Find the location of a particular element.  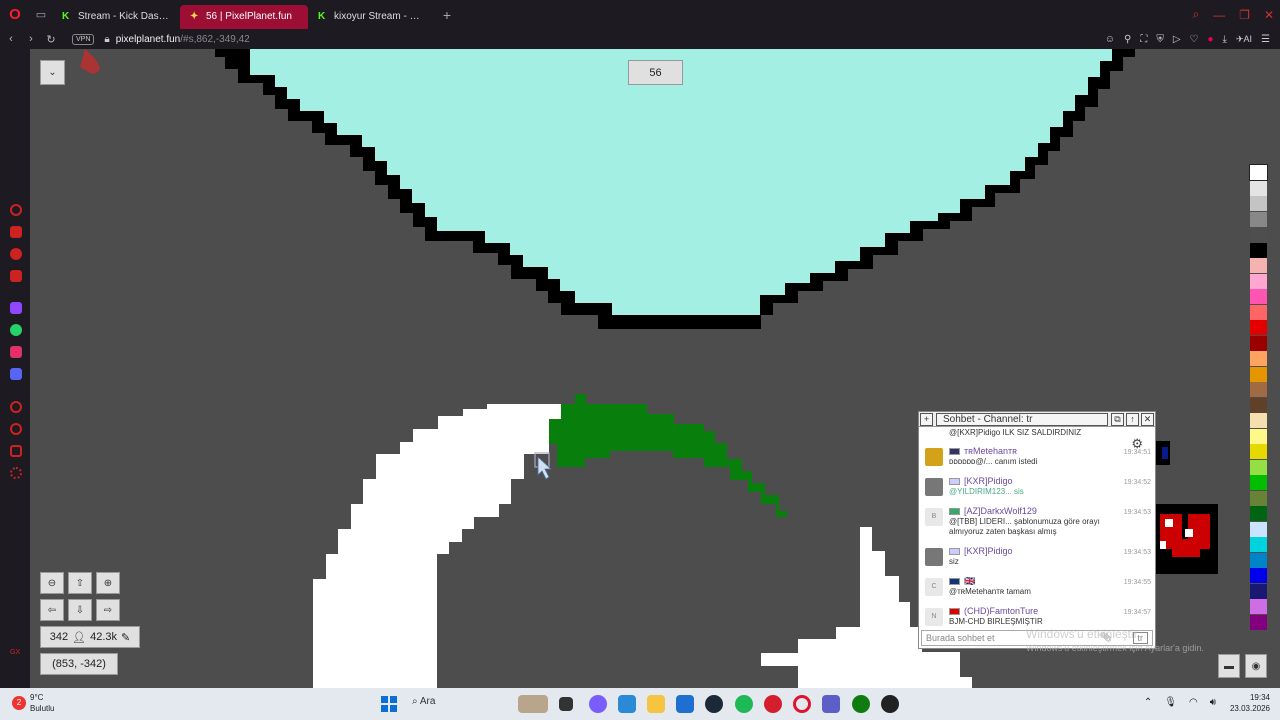

whatsapp-icon is located at coordinates (16, 330).